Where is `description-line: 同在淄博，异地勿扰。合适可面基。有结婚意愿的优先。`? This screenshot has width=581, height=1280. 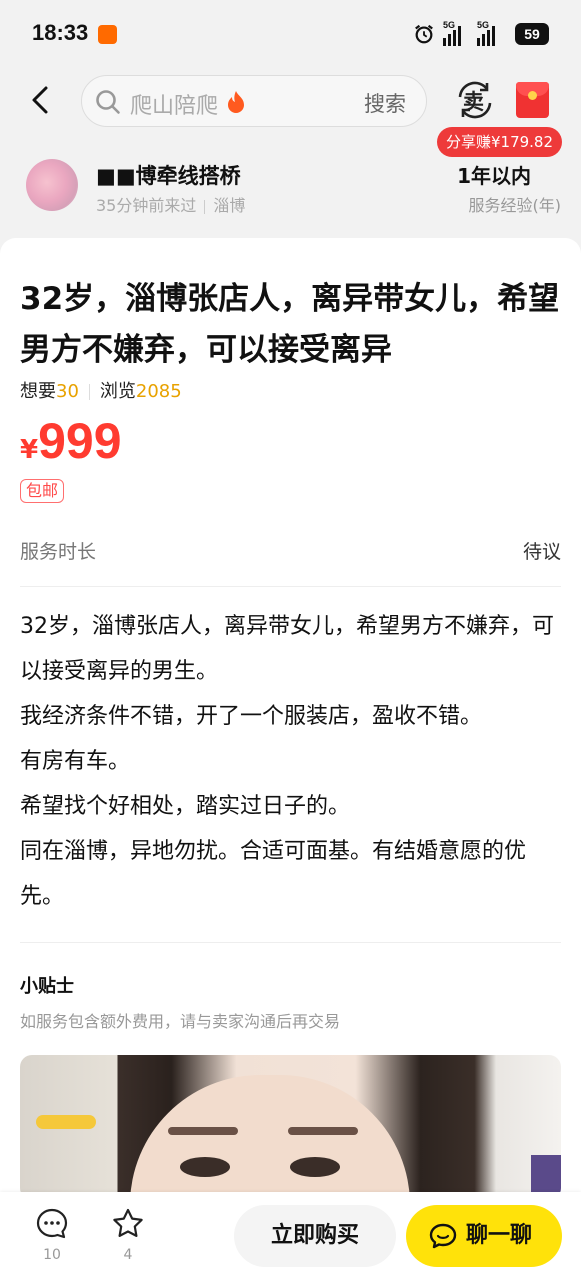
description-line: 同在淄博，异地勿扰。合适可面基。有结婚意愿的优先。 is located at coordinates (273, 874).